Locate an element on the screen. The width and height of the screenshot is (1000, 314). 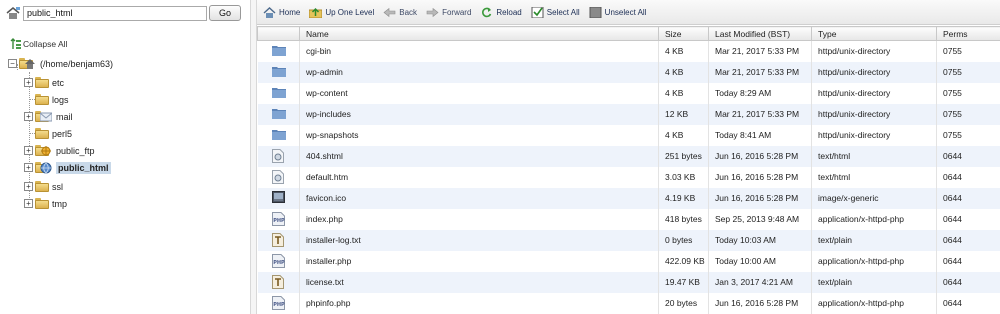
tree-root: − (/home/benjam63) is located at coordinates (60, 63).